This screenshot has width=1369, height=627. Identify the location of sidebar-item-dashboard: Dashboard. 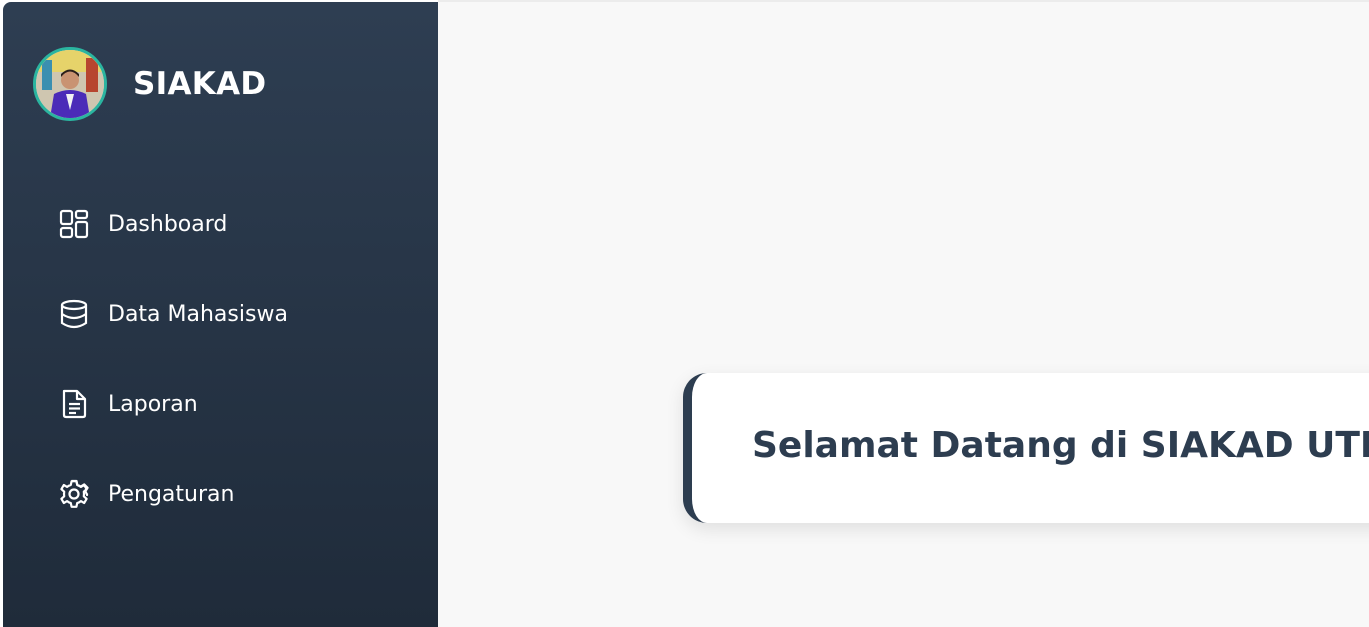
(173, 224).